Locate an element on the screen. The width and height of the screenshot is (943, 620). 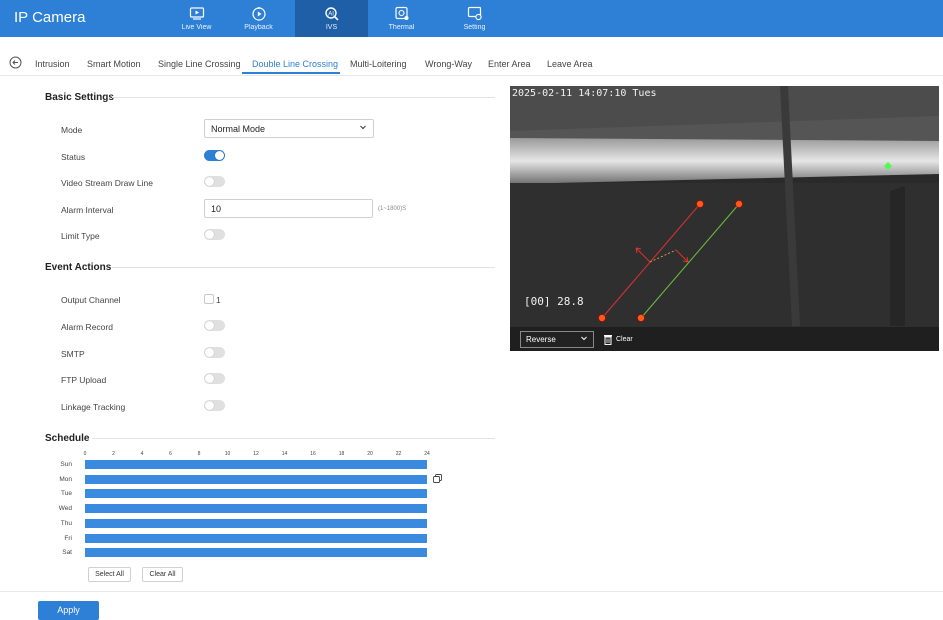
apply-button: Apply is located at coordinates (68, 610).